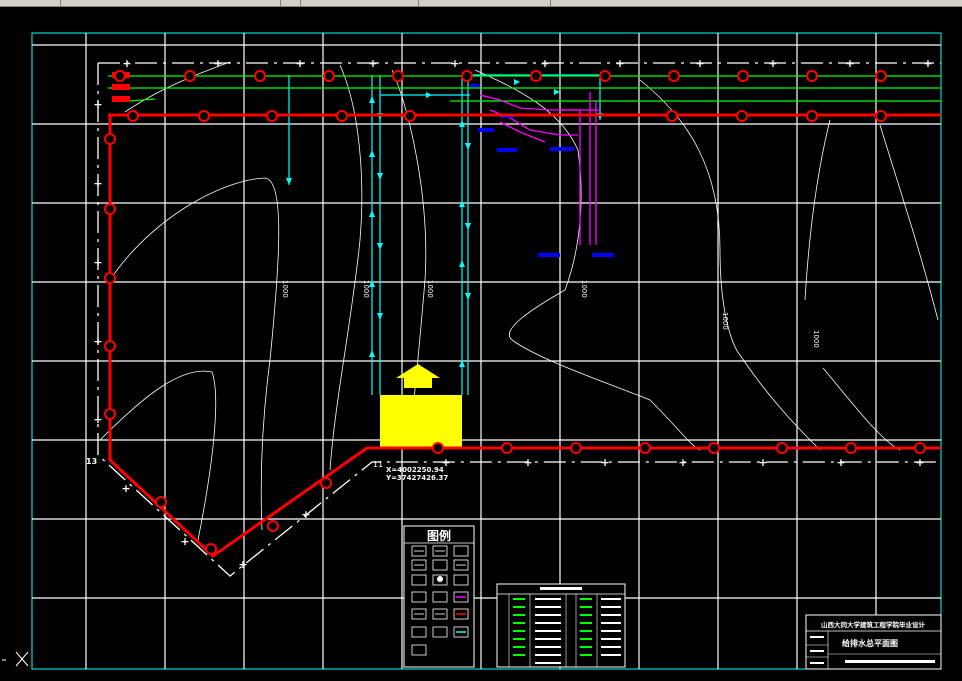 This screenshot has height=681, width=962. I want to click on point-label: 11, so click(378, 464).